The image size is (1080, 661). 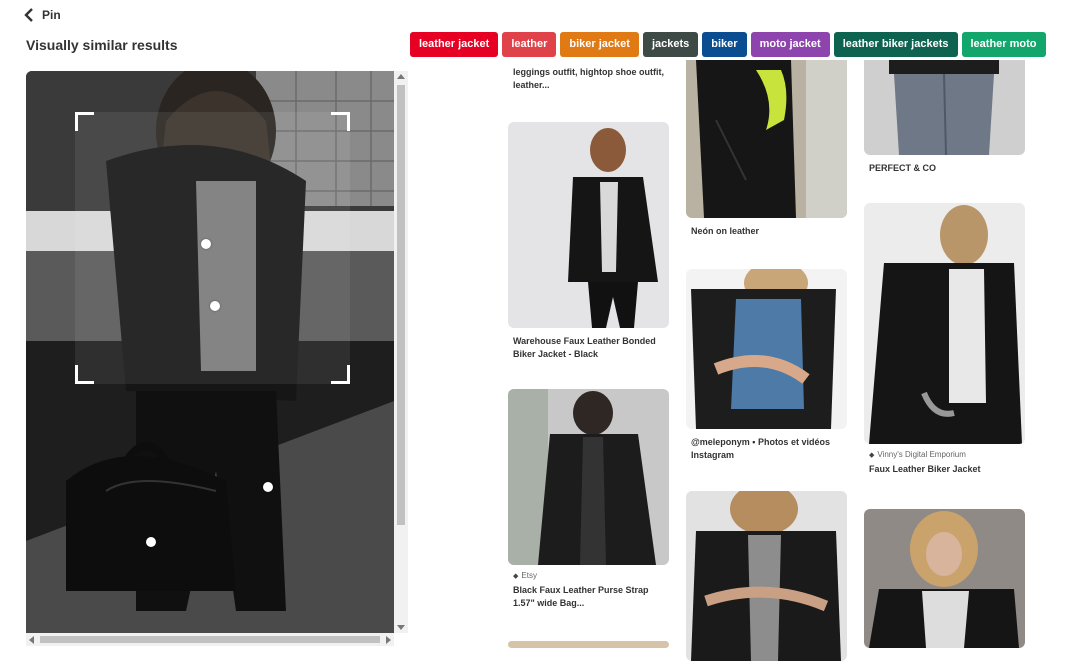 I want to click on back-to-pin-link: Pin, so click(x=42, y=15).